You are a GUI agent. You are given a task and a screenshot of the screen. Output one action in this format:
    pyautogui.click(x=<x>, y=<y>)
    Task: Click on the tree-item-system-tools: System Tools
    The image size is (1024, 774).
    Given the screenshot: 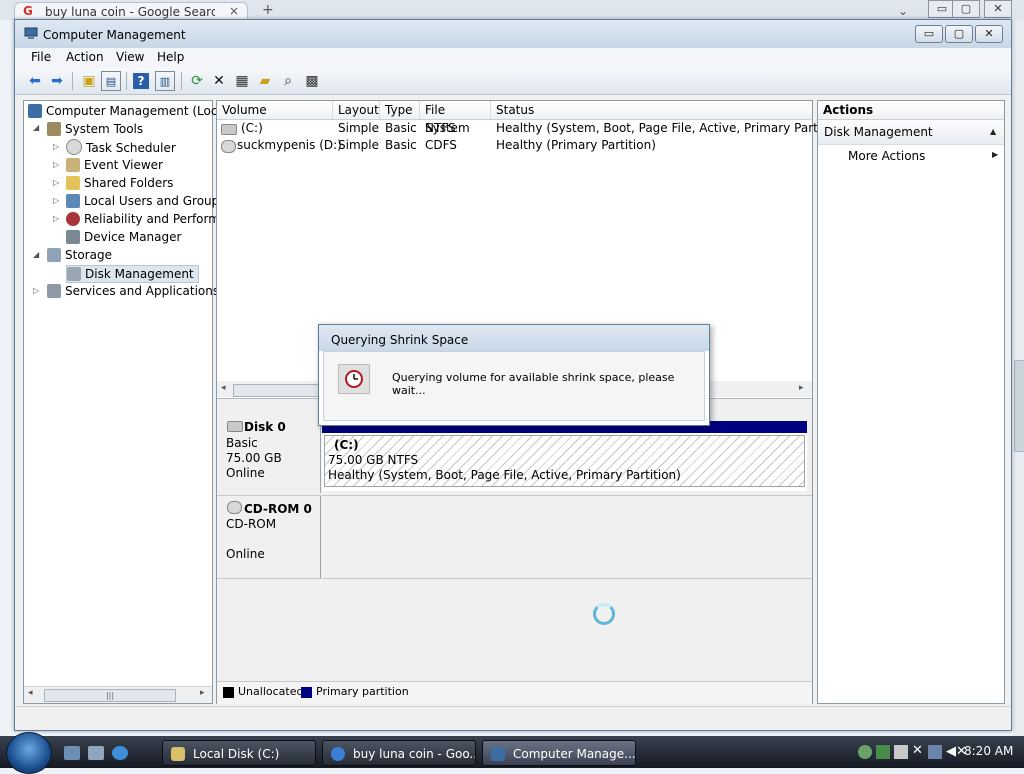 What is the action you would take?
    pyautogui.click(x=95, y=129)
    